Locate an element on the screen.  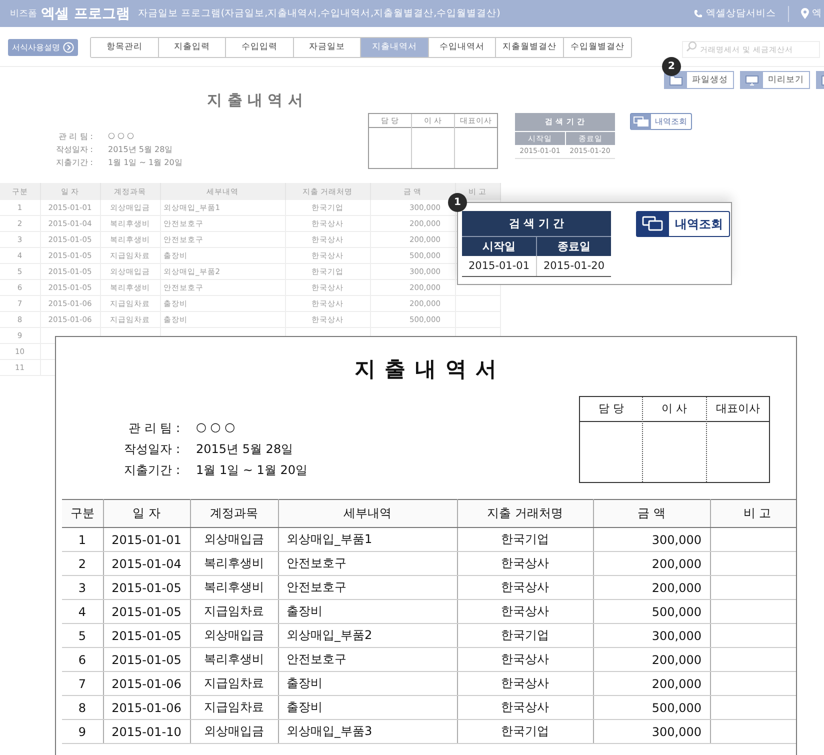
brand-small: 비즈폼 is located at coordinates (23, 14).